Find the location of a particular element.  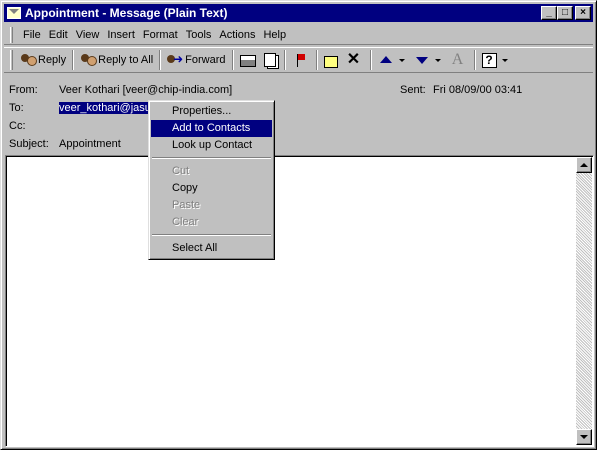

ctx-copy: Copy is located at coordinates (211, 188).